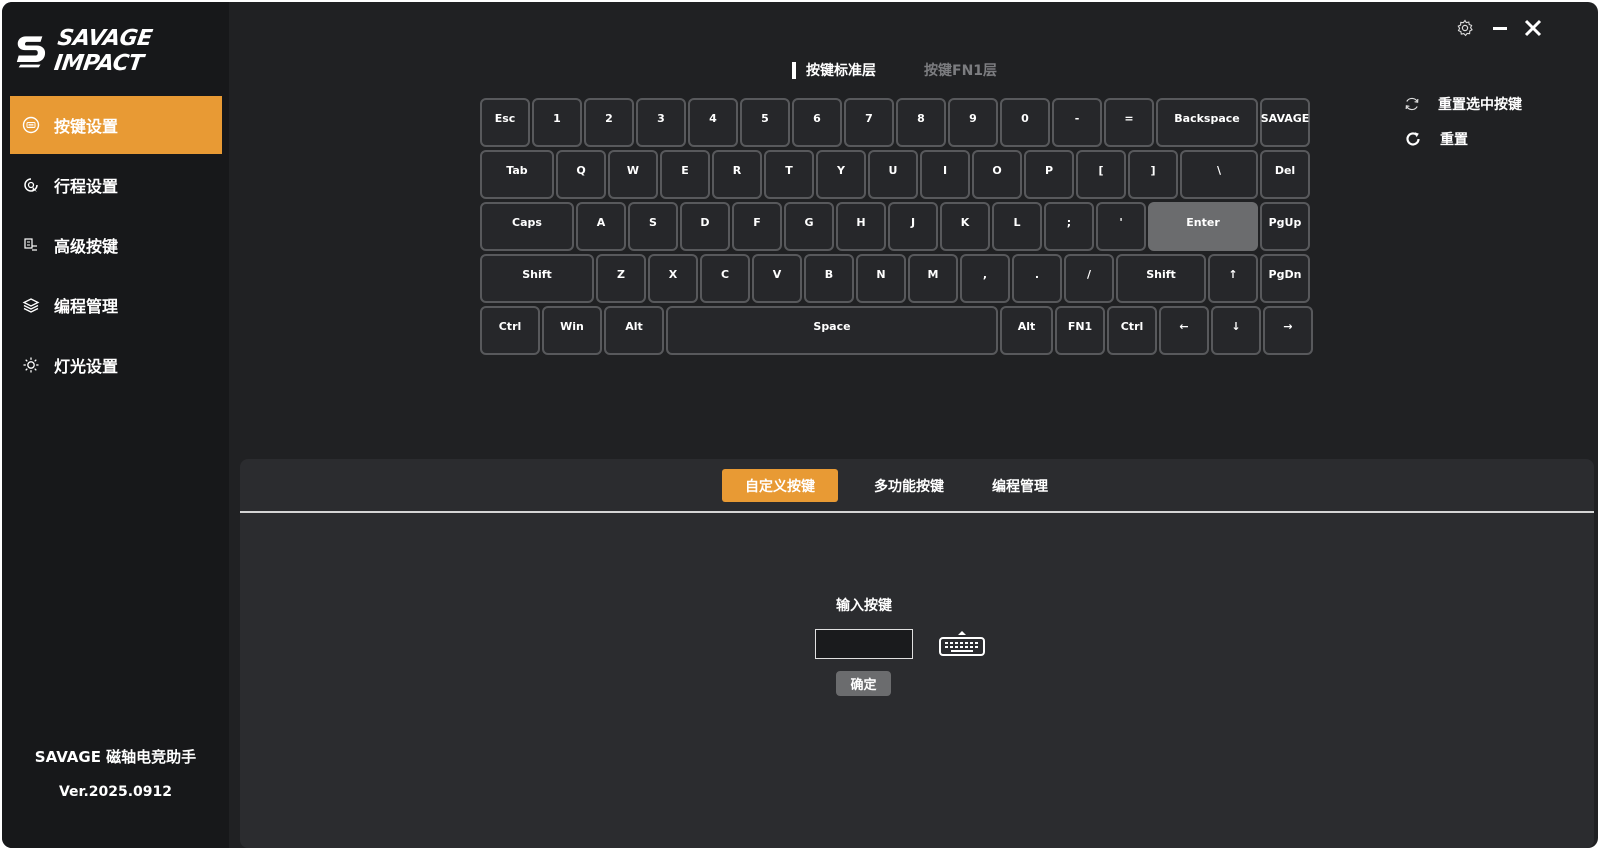 The height and width of the screenshot is (850, 1600). I want to click on key-space: Space, so click(832, 330).